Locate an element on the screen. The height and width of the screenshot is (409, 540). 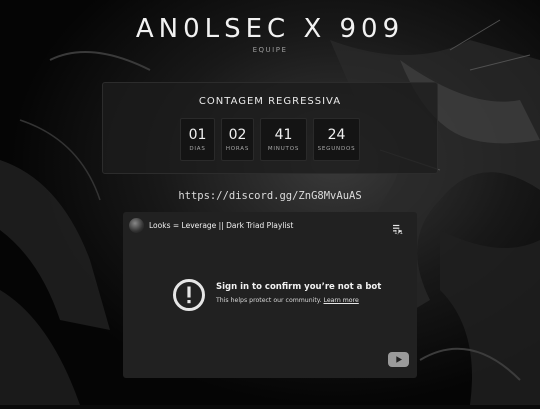
signin-message-title: Sign in to confirm you’re not a bot is located at coordinates (299, 287).